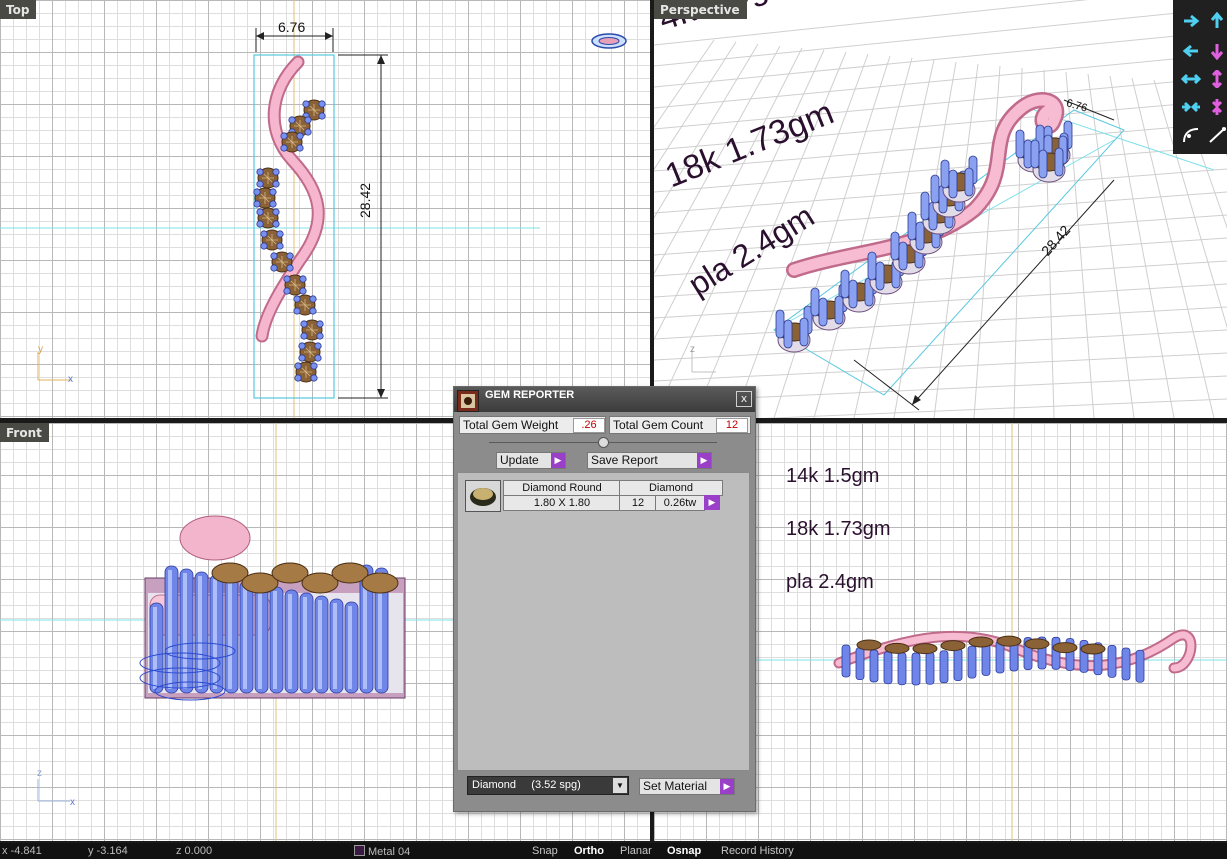  I want to click on arrows-in-icon, so click(1191, 107).